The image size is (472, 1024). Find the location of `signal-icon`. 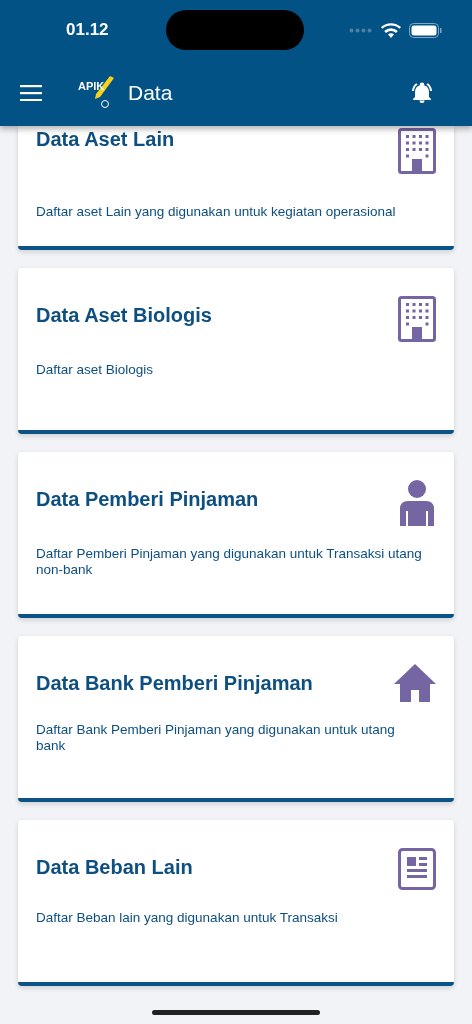

signal-icon is located at coordinates (361, 30).